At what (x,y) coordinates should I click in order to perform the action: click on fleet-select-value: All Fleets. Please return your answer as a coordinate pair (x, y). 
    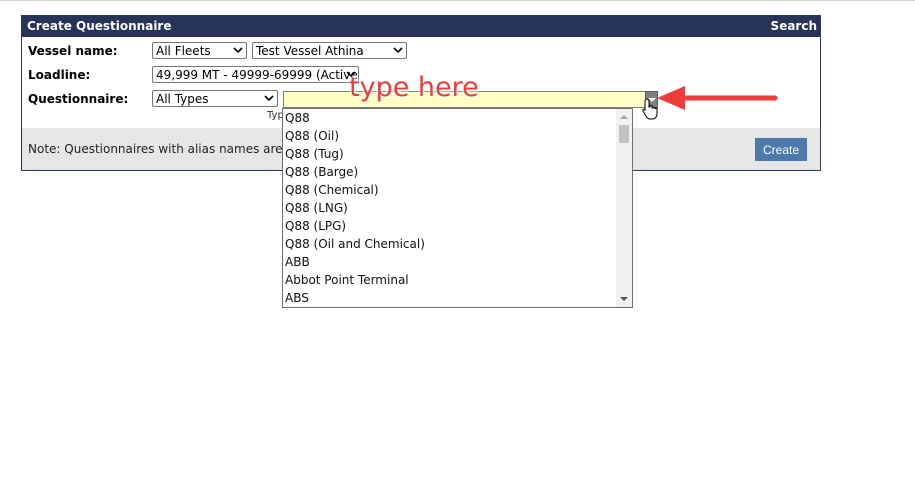
    Looking at the image, I should click on (183, 51).